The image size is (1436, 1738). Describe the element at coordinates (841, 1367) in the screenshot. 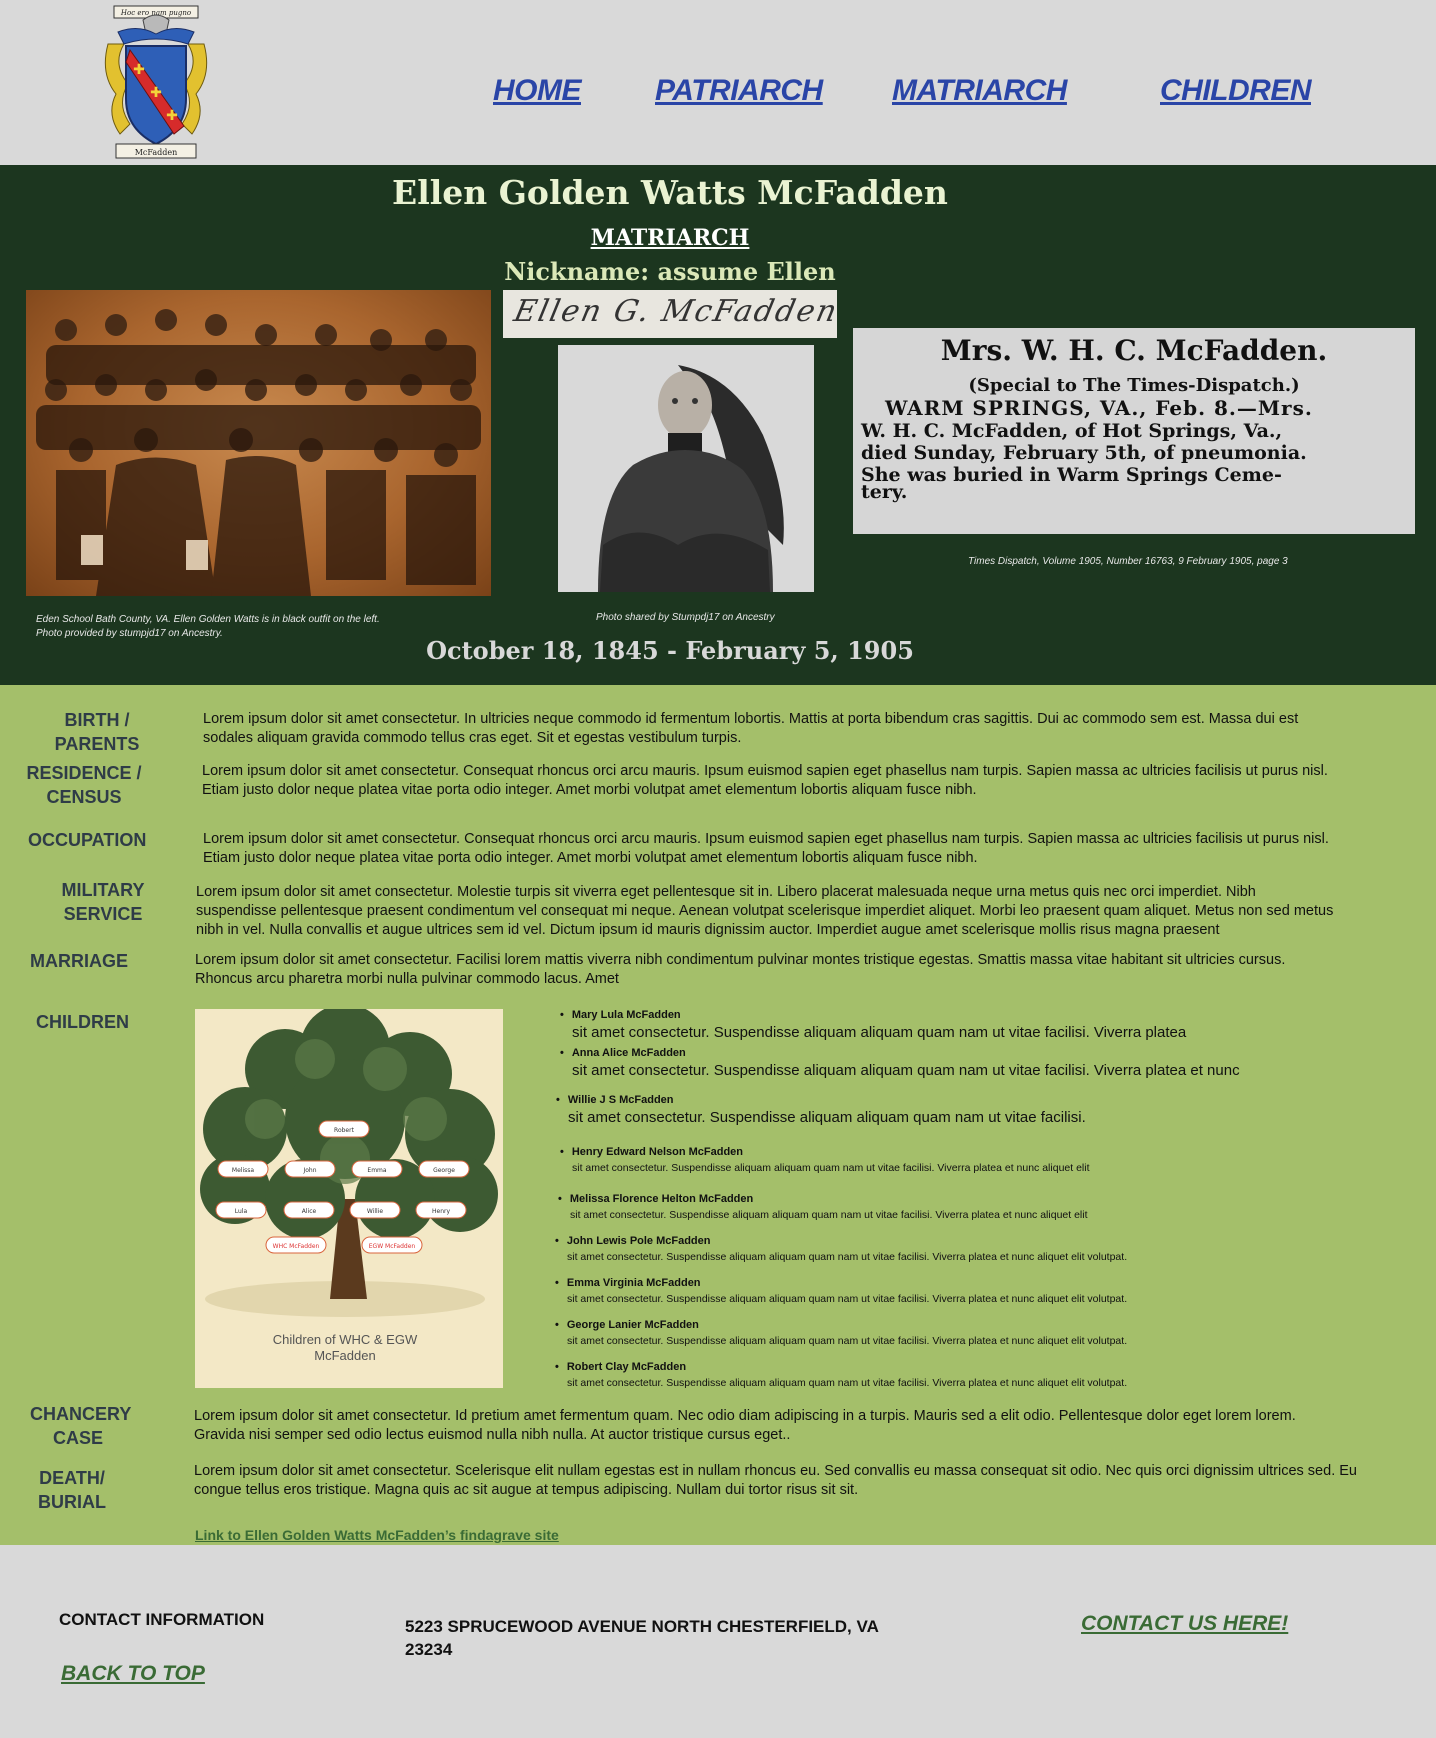

I see `child-name: Robert Clay McFadden` at that location.